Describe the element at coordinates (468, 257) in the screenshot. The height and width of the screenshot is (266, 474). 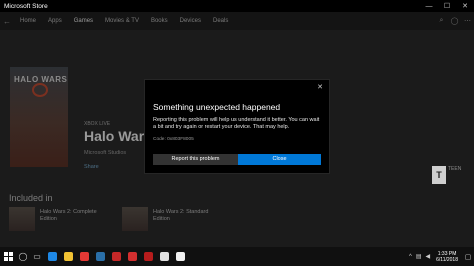
I see `action-center-icon: ▢` at that location.